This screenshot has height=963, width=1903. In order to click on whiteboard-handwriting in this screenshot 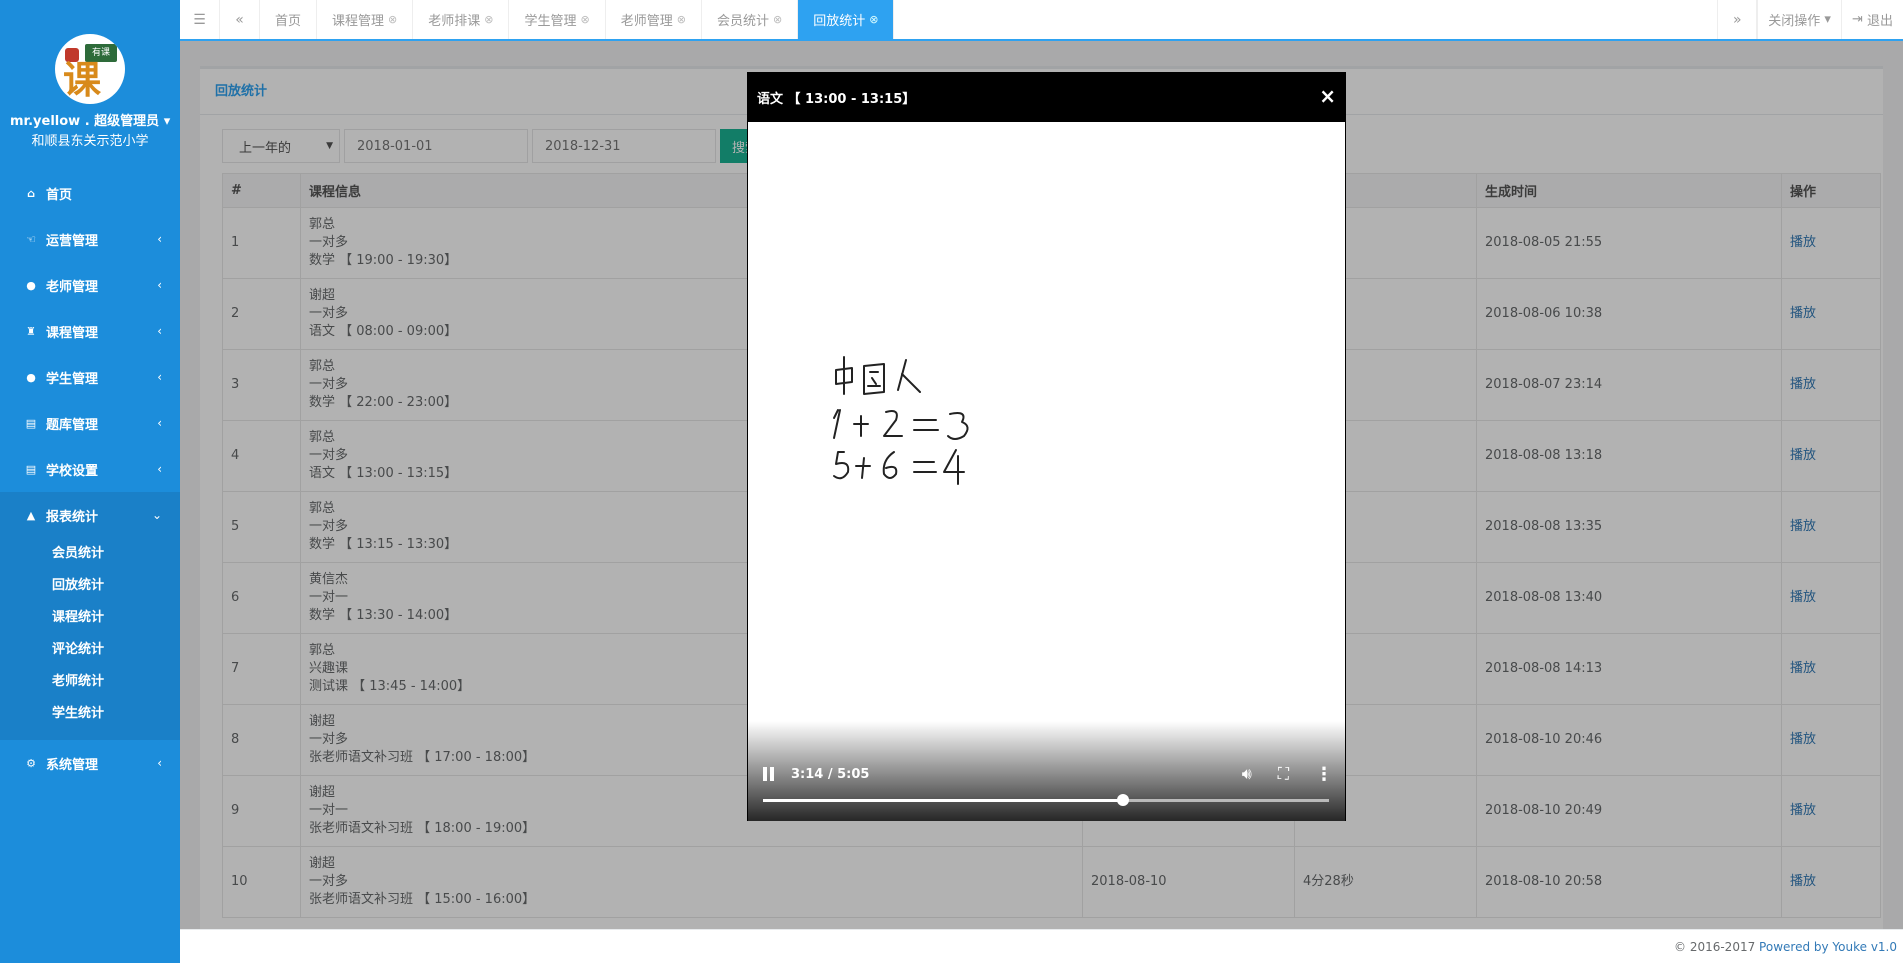, I will do `click(901, 420)`.